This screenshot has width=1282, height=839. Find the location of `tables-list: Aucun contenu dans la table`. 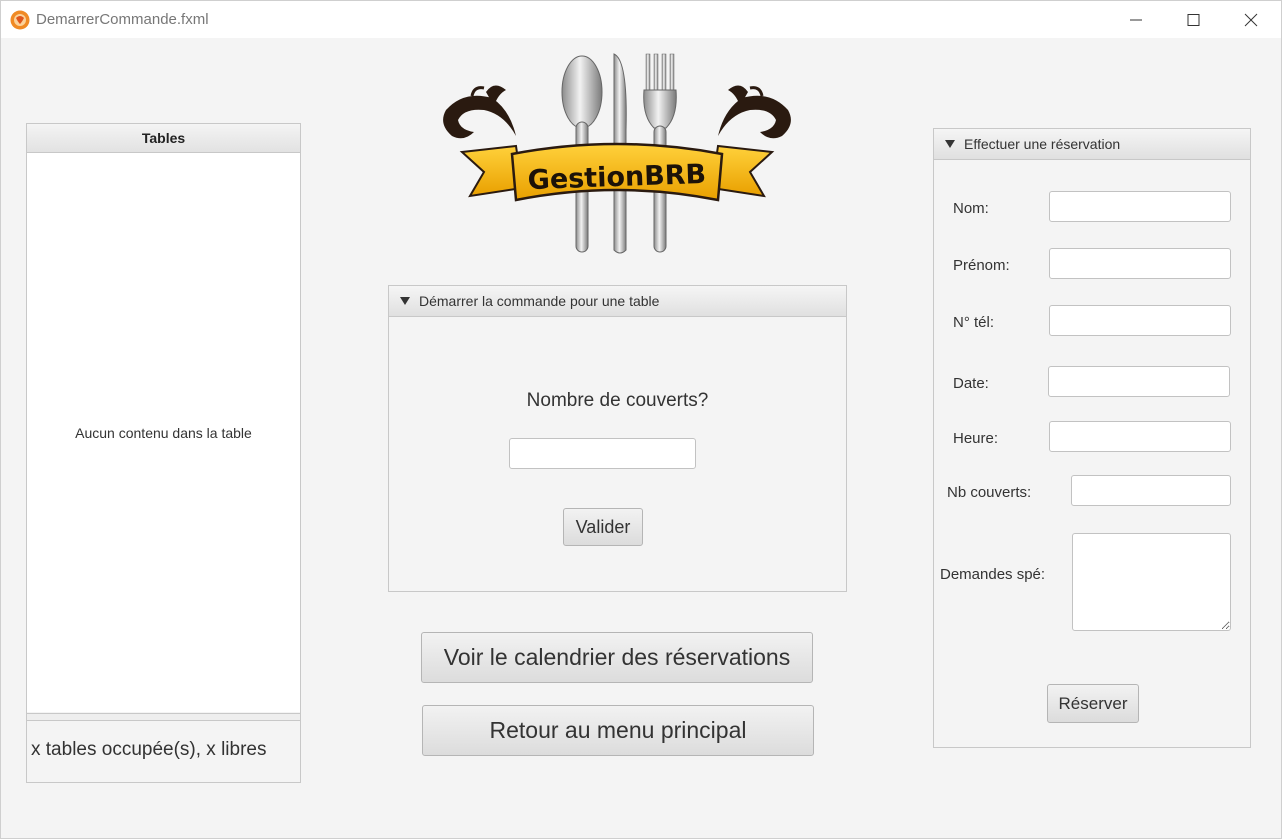

tables-list: Aucun contenu dans la table is located at coordinates (163, 432).